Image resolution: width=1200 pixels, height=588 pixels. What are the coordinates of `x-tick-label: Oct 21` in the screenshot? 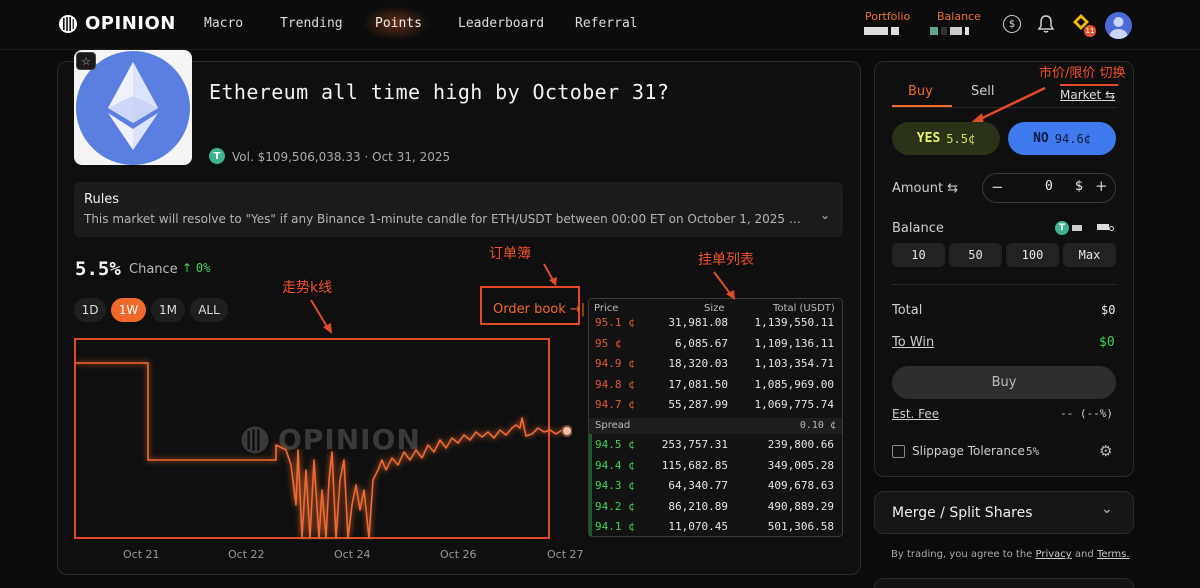 It's located at (141, 554).